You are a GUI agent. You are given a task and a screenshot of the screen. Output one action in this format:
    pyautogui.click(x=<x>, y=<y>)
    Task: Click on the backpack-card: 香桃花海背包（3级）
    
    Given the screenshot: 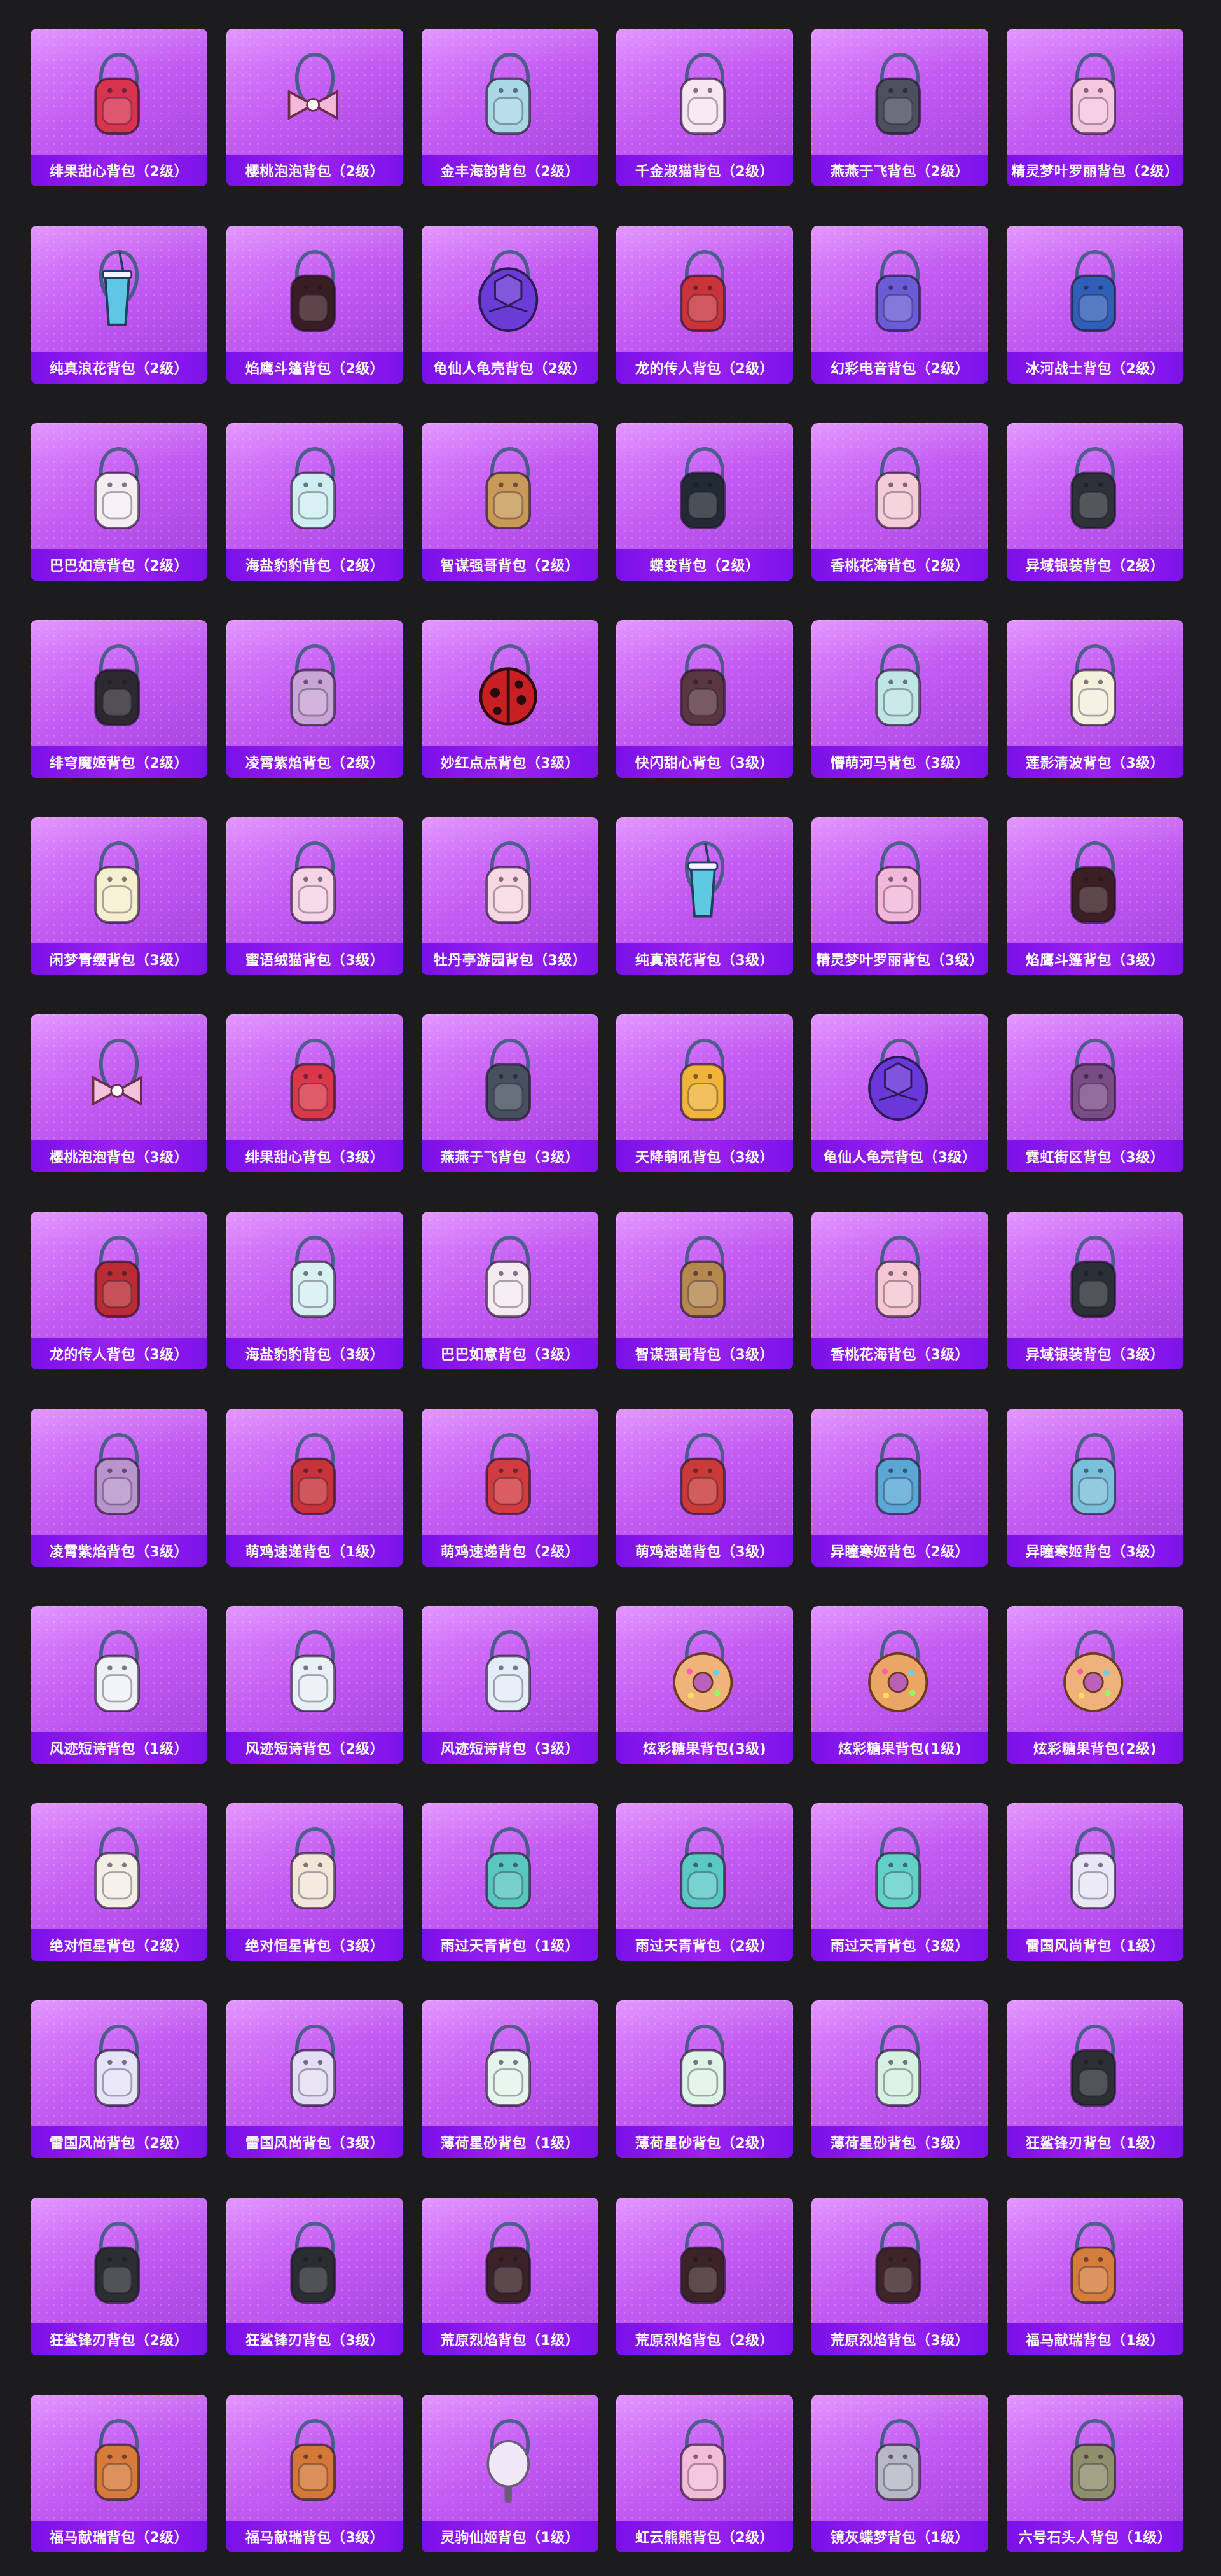 What is the action you would take?
    pyautogui.click(x=899, y=1290)
    